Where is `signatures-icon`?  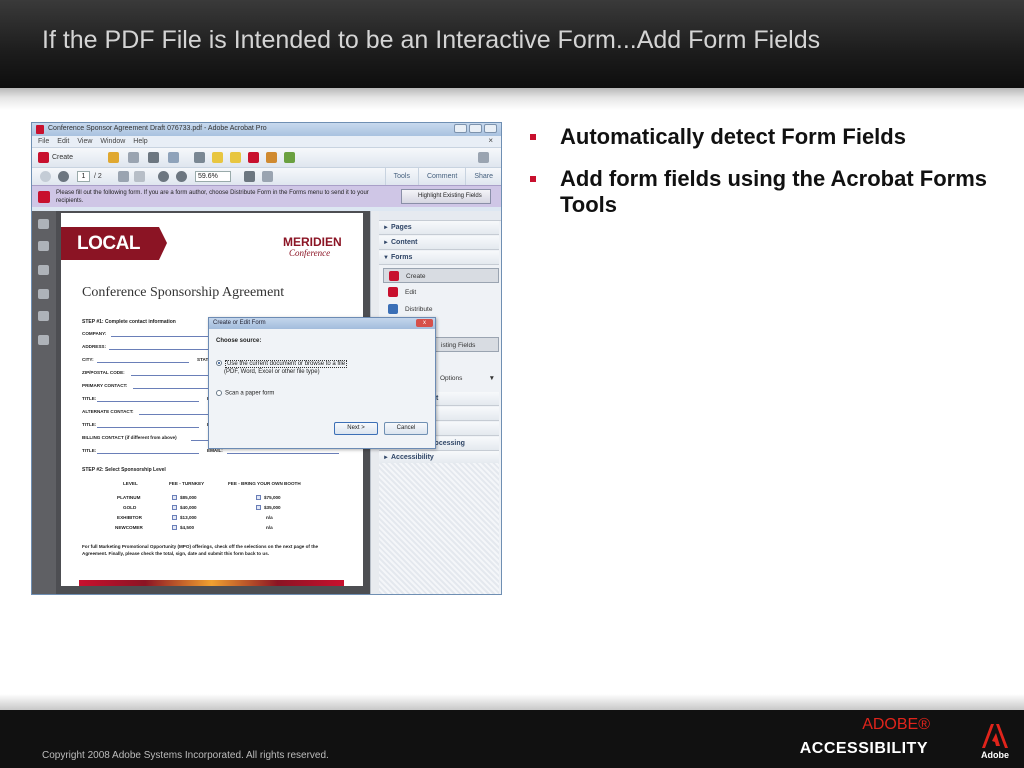 signatures-icon is located at coordinates (43, 294).